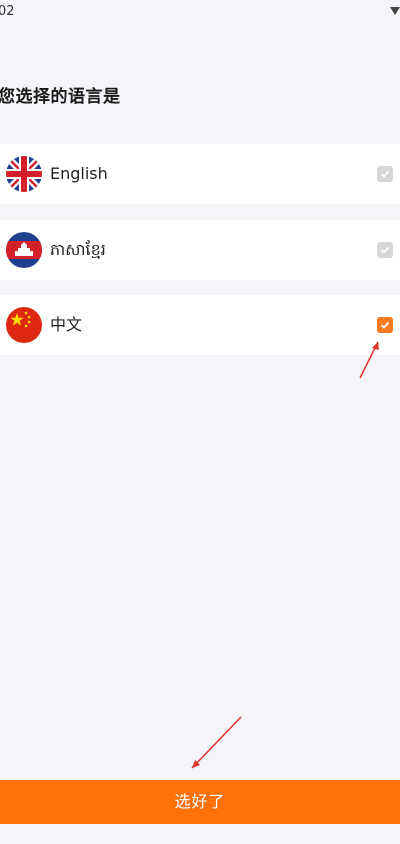  Describe the element at coordinates (200, 325) in the screenshot. I see `language-item-chinese: 中文` at that location.